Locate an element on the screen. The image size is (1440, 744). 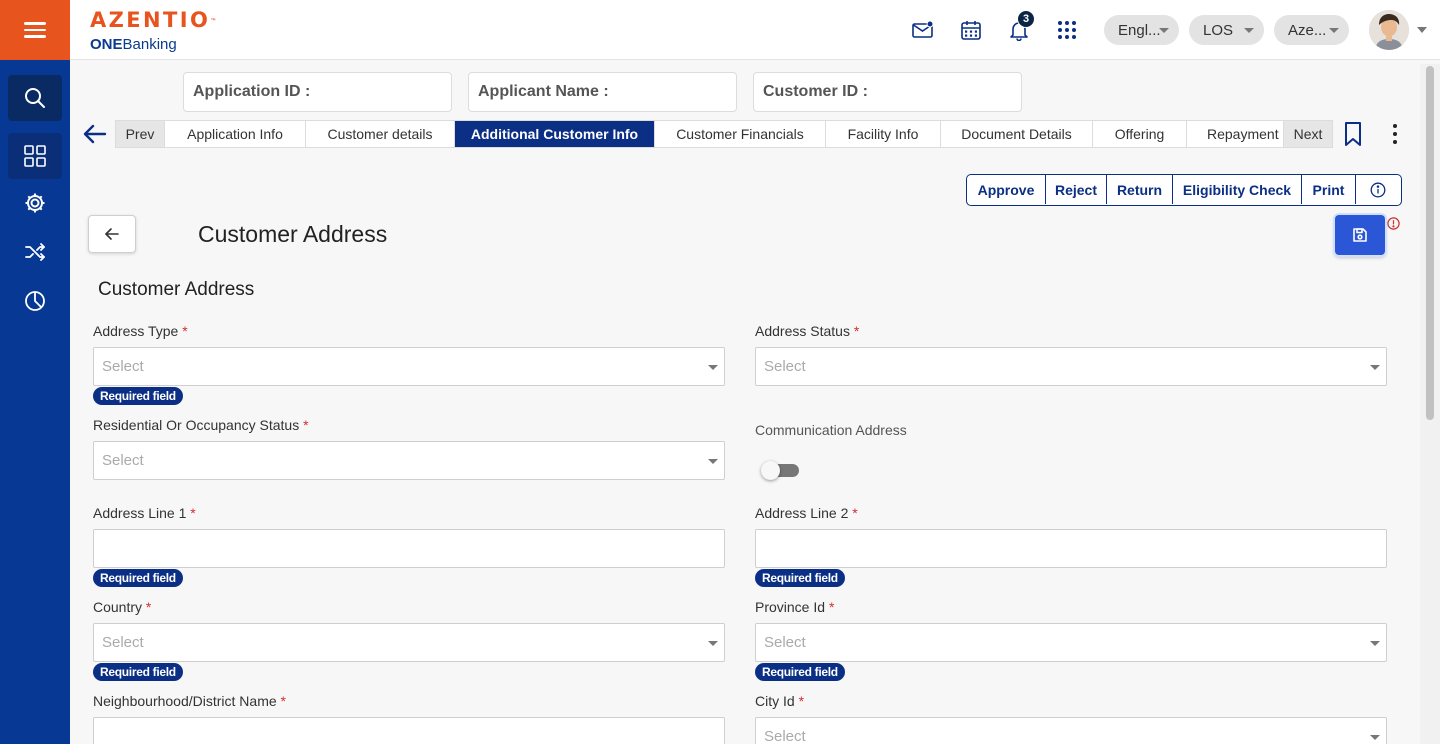
pie-chart-icon is located at coordinates (35, 301).